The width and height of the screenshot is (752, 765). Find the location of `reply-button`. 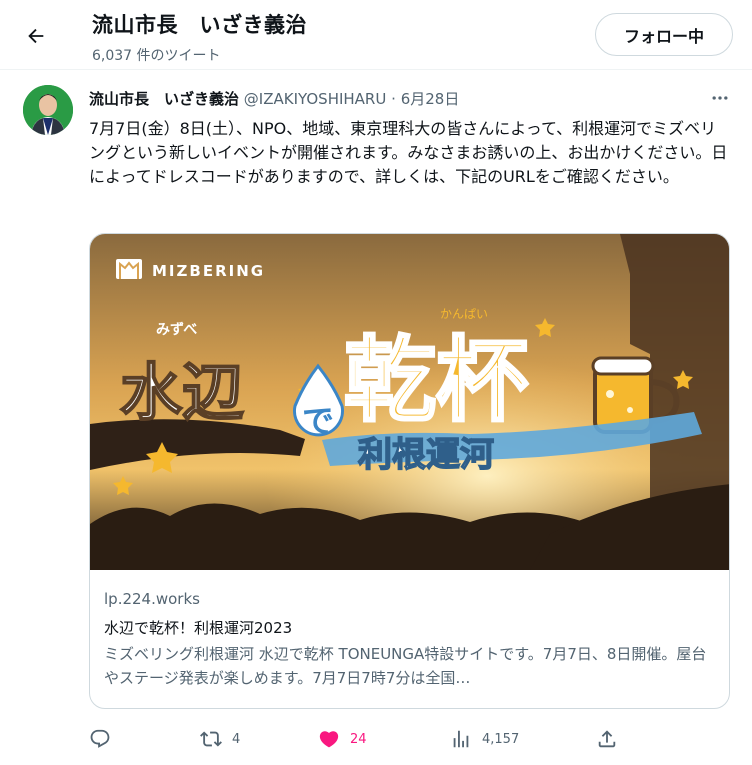

reply-button is located at coordinates (105, 739).